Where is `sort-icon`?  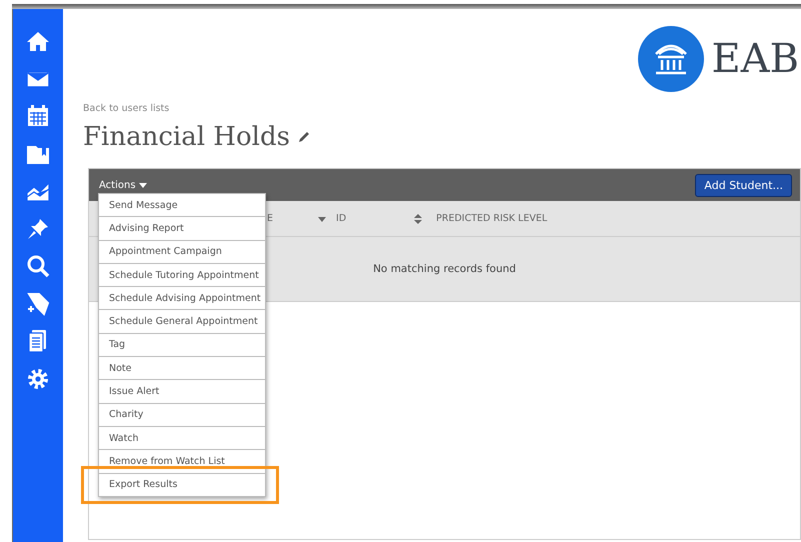
sort-icon is located at coordinates (418, 219).